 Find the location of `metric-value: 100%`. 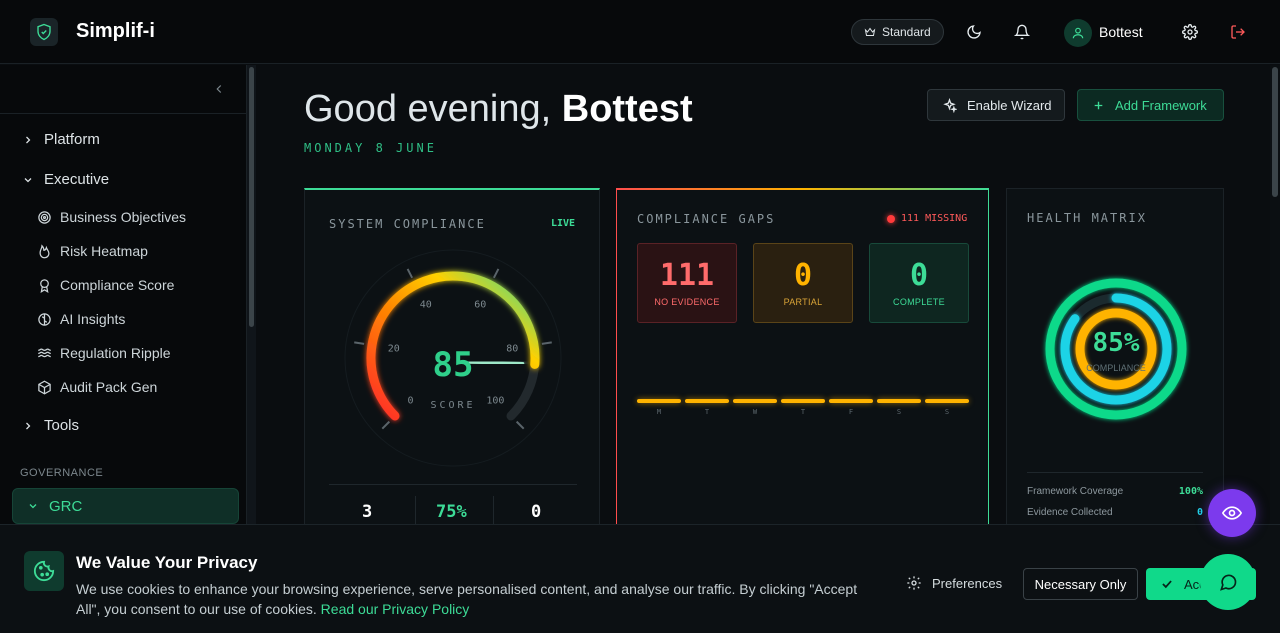

metric-value: 100% is located at coordinates (1190, 491).